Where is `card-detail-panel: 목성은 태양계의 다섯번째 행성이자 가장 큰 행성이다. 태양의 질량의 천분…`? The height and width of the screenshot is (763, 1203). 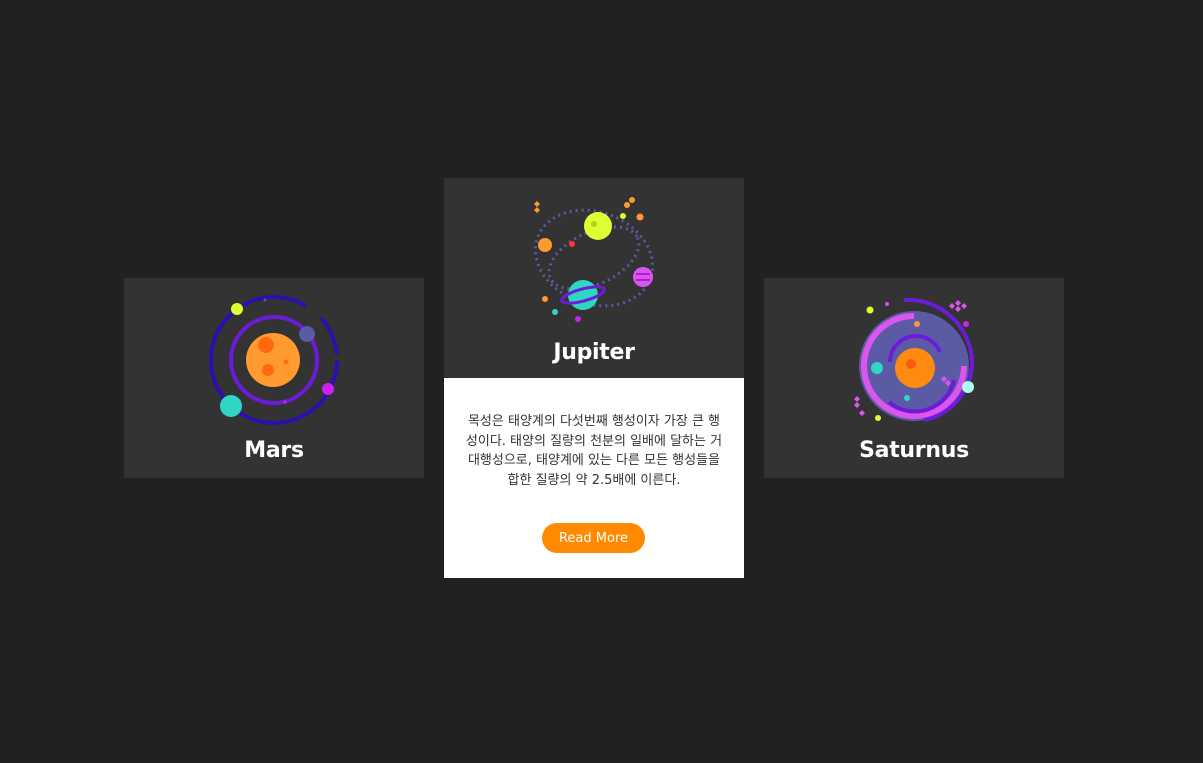
card-detail-panel: 목성은 태양계의 다섯번째 행성이자 가장 큰 행성이다. 태양의 질량의 천분… is located at coordinates (594, 478).